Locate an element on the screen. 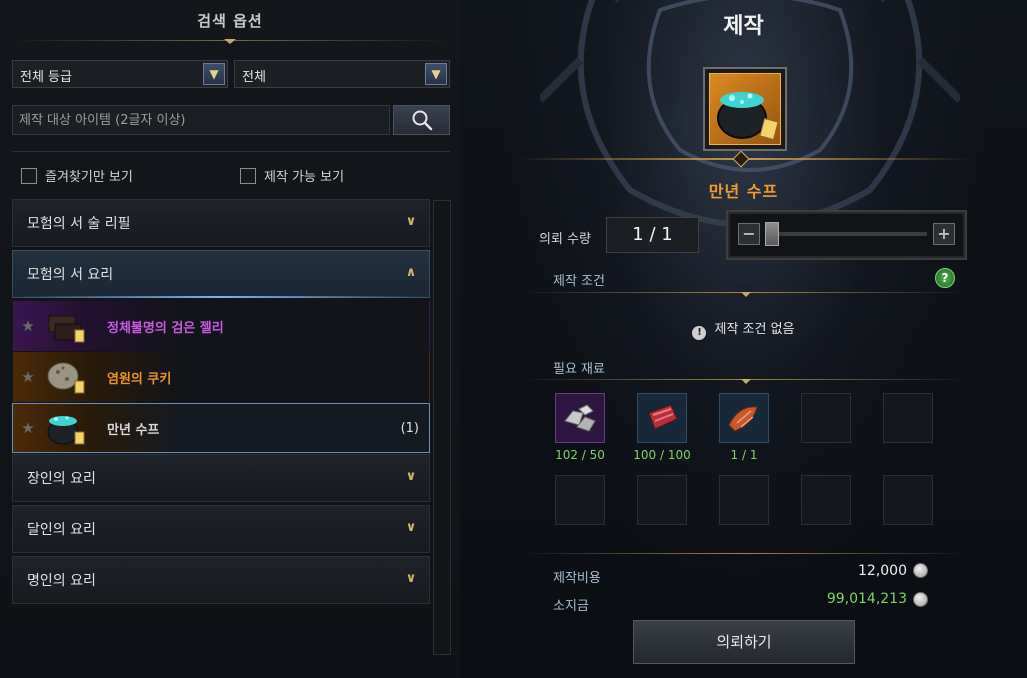  help-icon: ? is located at coordinates (945, 278).